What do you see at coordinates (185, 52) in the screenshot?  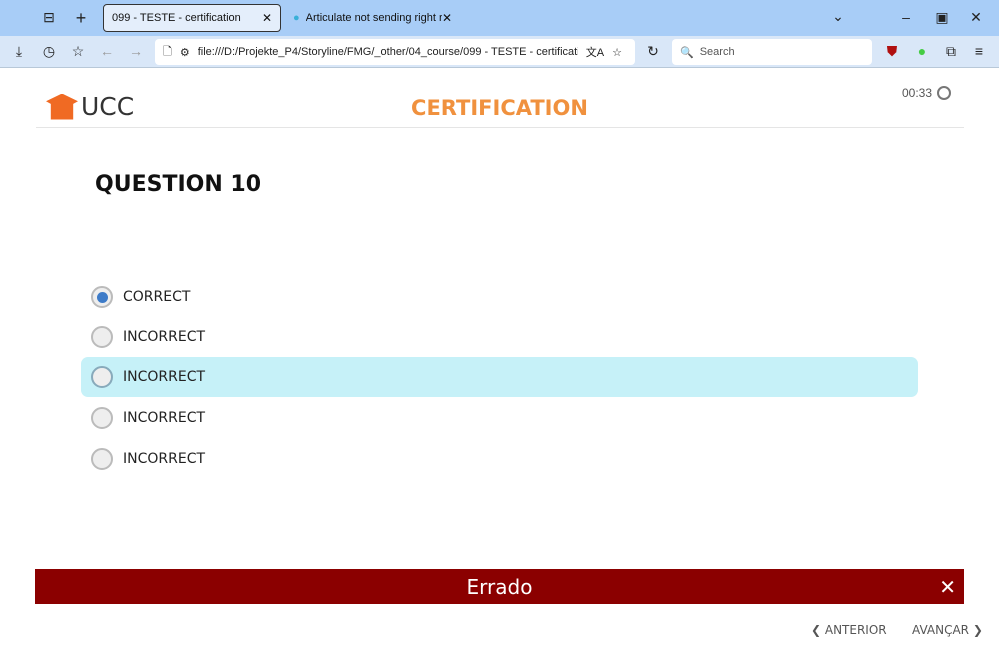 I see `permissions-icon: ⚙` at bounding box center [185, 52].